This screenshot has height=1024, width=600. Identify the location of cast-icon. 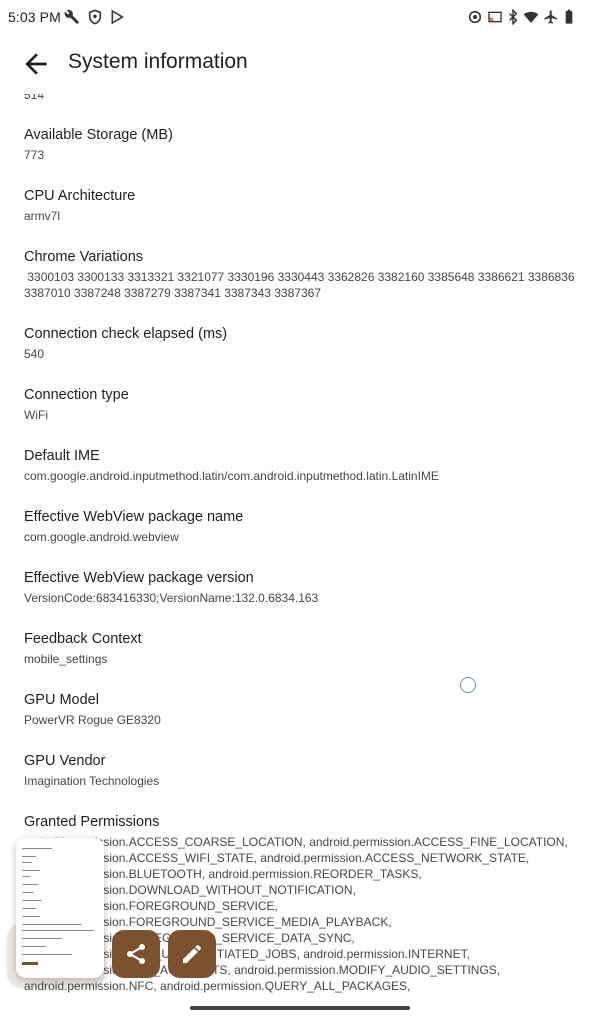
(495, 17).